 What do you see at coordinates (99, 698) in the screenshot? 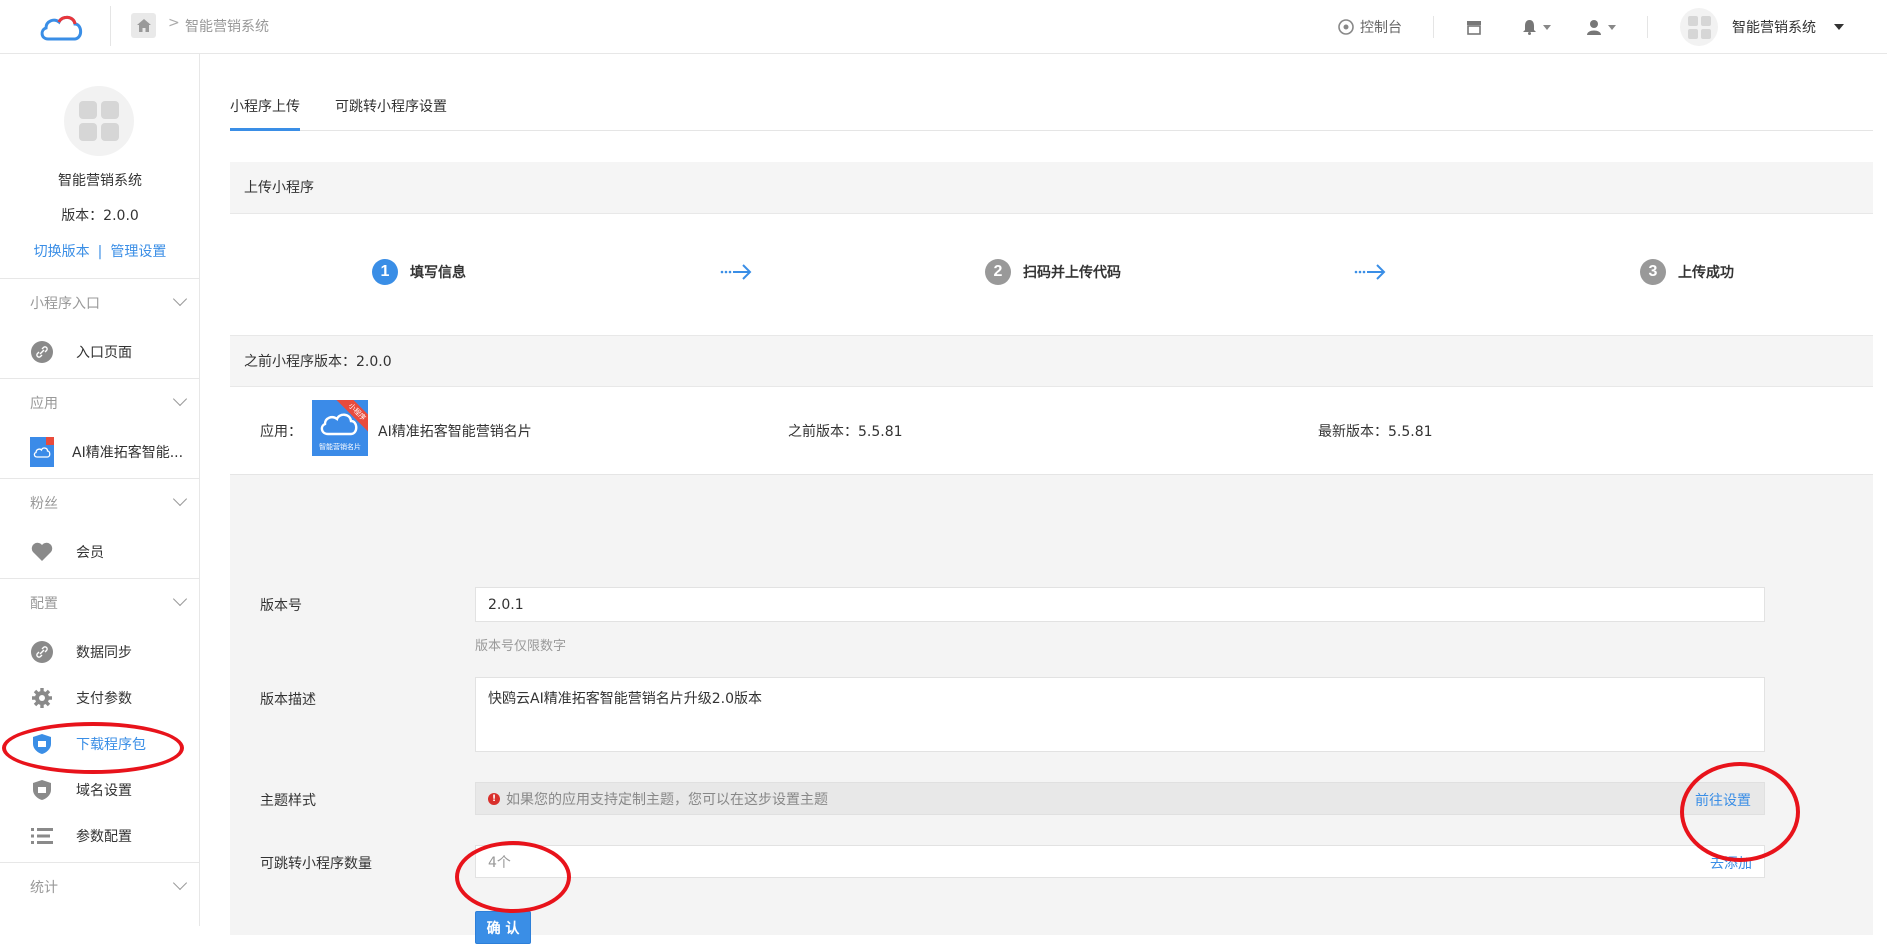
I see `sidebar-item-payment: 支付参数` at bounding box center [99, 698].